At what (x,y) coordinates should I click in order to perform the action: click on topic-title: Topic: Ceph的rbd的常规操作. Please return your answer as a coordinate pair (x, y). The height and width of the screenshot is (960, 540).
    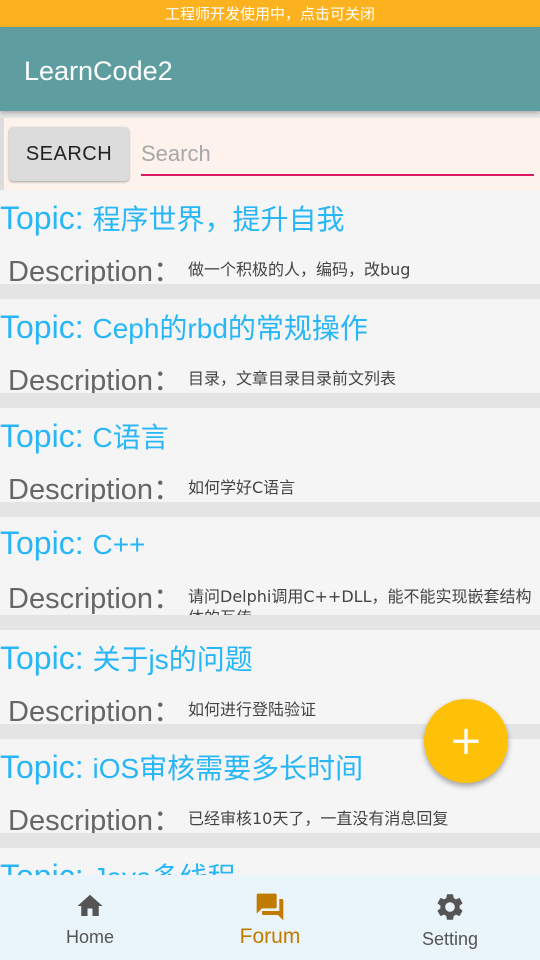
    Looking at the image, I should click on (184, 327).